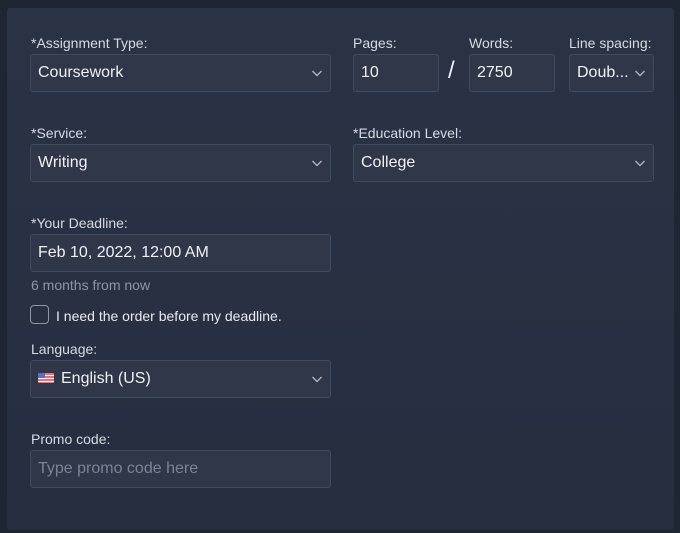  I want to click on words-input: 2750, so click(512, 73).